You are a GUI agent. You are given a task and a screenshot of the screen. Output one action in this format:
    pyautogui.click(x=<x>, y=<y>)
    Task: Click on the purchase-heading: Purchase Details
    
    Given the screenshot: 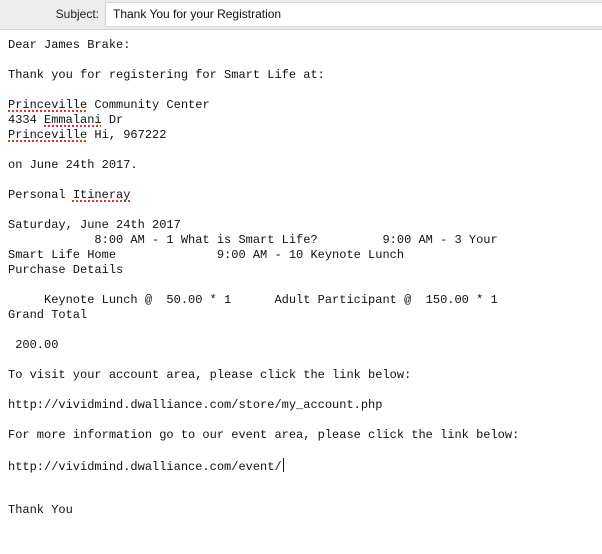 What is the action you would take?
    pyautogui.click(x=66, y=270)
    